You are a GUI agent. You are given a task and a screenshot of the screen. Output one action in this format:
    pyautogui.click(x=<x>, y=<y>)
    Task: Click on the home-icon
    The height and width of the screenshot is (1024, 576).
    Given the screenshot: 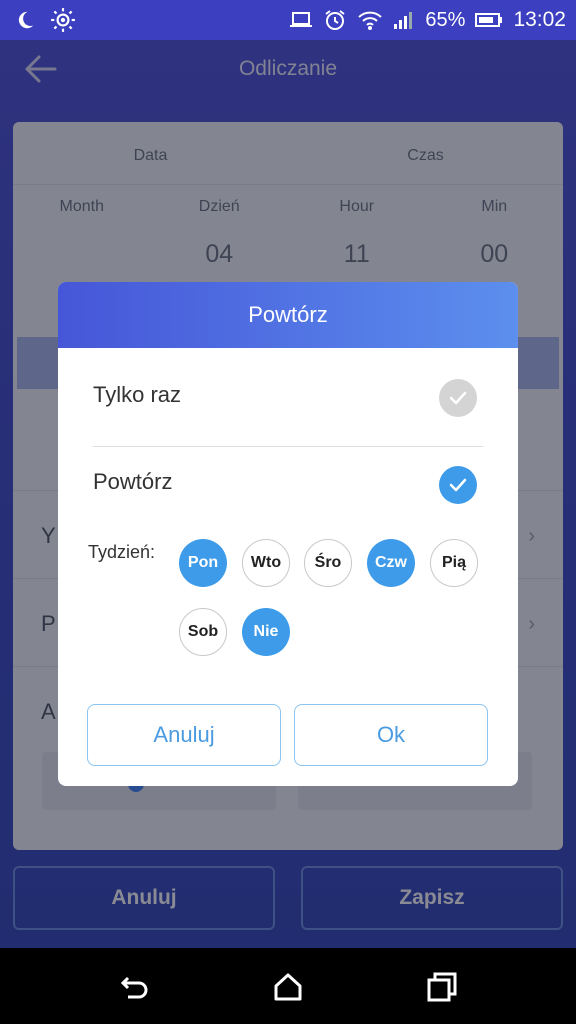 What is the action you would take?
    pyautogui.click(x=288, y=987)
    